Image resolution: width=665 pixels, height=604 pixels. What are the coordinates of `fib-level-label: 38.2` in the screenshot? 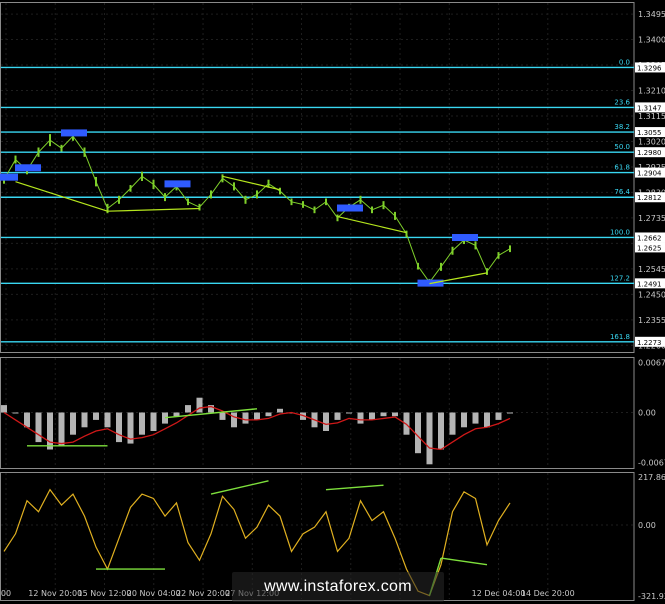 It's located at (622, 127).